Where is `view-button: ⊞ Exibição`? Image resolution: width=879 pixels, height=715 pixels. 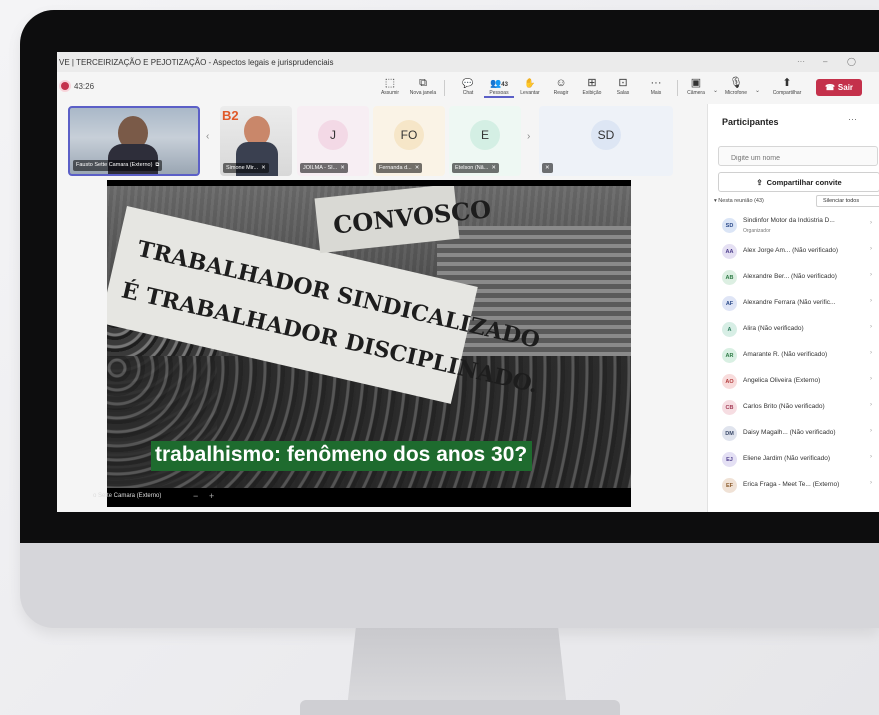 view-button: ⊞ Exibição is located at coordinates (592, 86).